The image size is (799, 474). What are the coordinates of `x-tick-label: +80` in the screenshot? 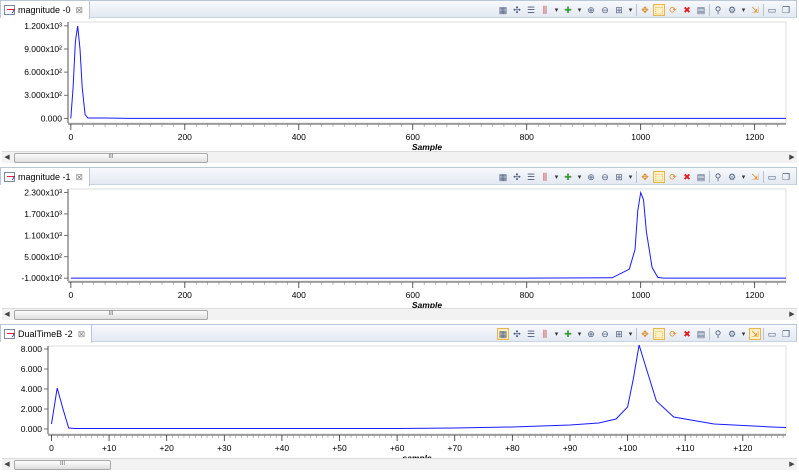 It's located at (512, 448).